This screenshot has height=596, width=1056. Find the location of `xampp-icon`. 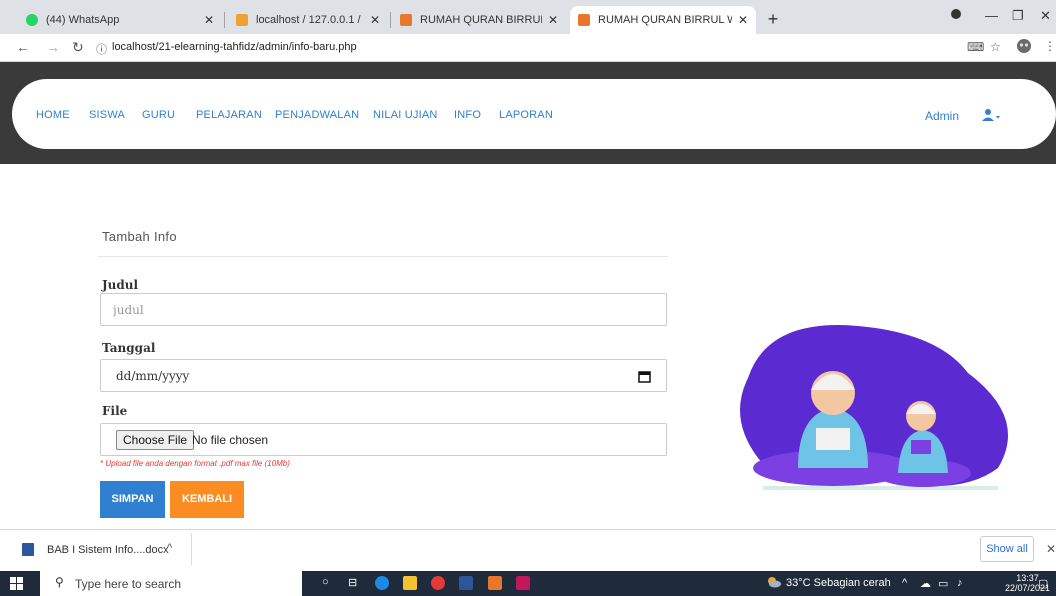

xampp-icon is located at coordinates (495, 583).